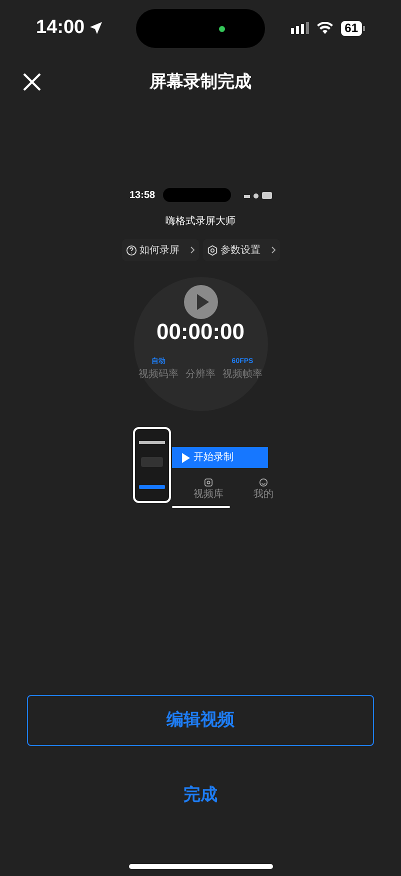 The image size is (401, 876). What do you see at coordinates (212, 250) in the screenshot?
I see `settings-icon` at bounding box center [212, 250].